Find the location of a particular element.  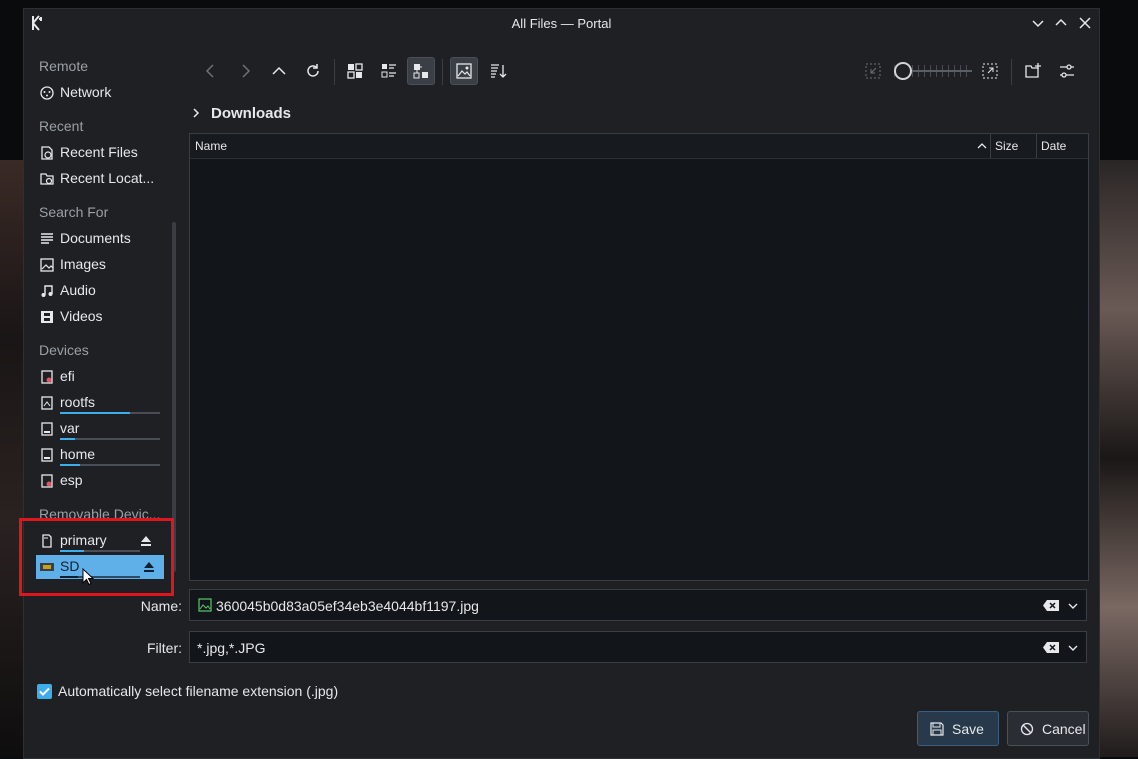

places-item-videos: Videos is located at coordinates (100, 317).